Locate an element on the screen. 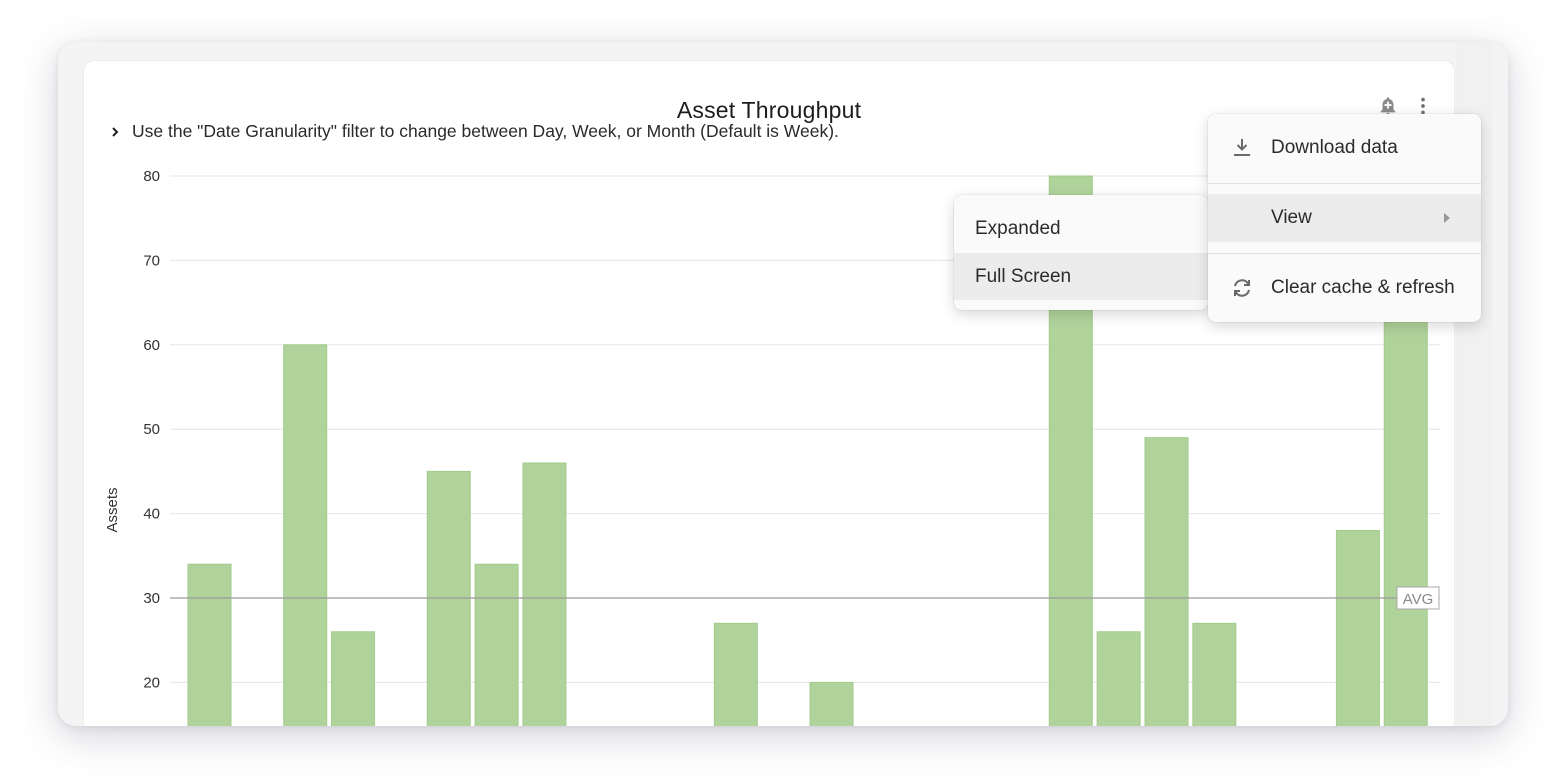 Image resolution: width=1550 pixels, height=784 pixels. submenu-item-full-screen: Full Screen is located at coordinates (1081, 276).